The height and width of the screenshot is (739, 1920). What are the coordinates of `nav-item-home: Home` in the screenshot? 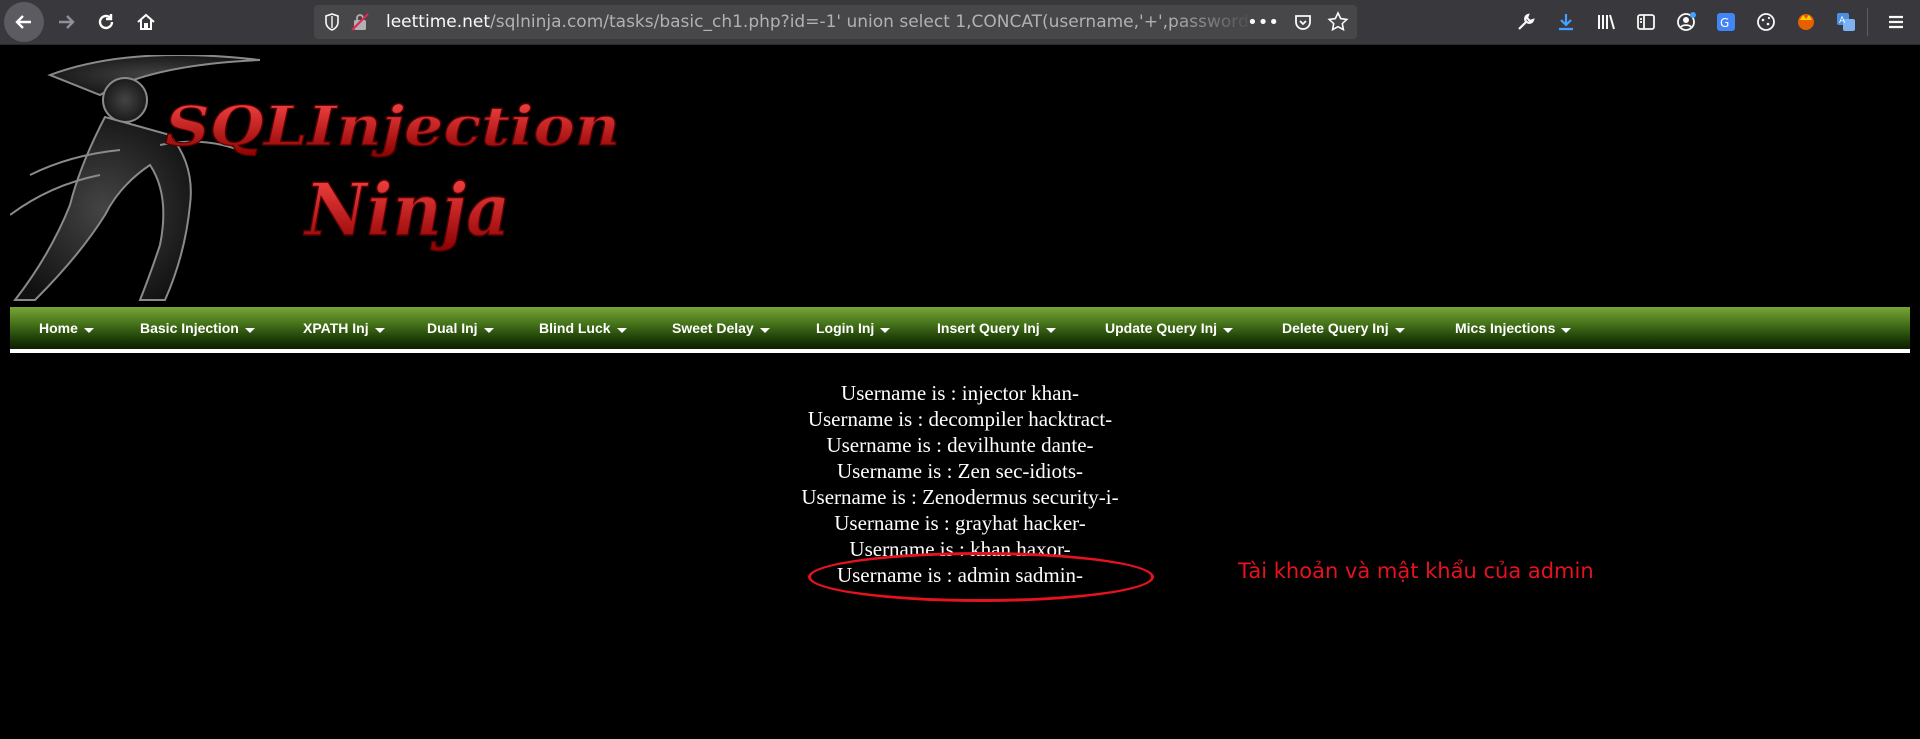 It's located at (66, 328).